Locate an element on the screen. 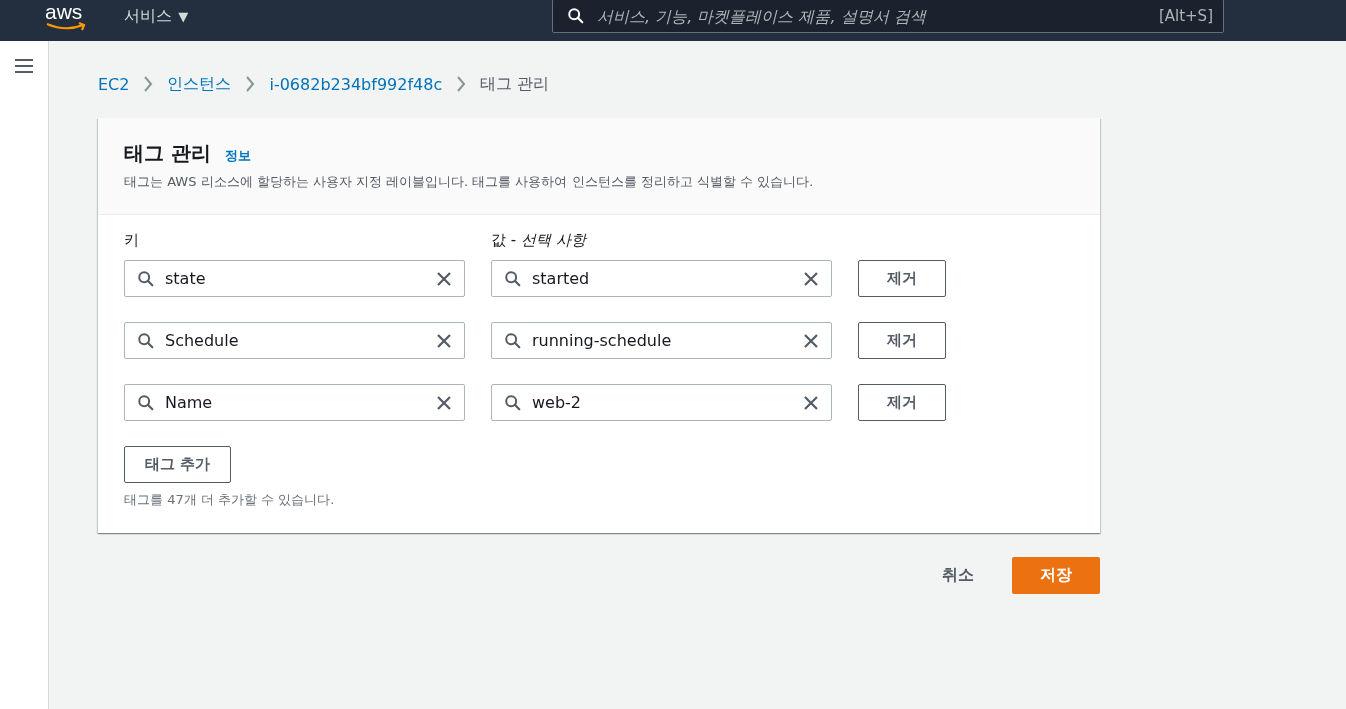  cancel-button: 취소 is located at coordinates (958, 575).